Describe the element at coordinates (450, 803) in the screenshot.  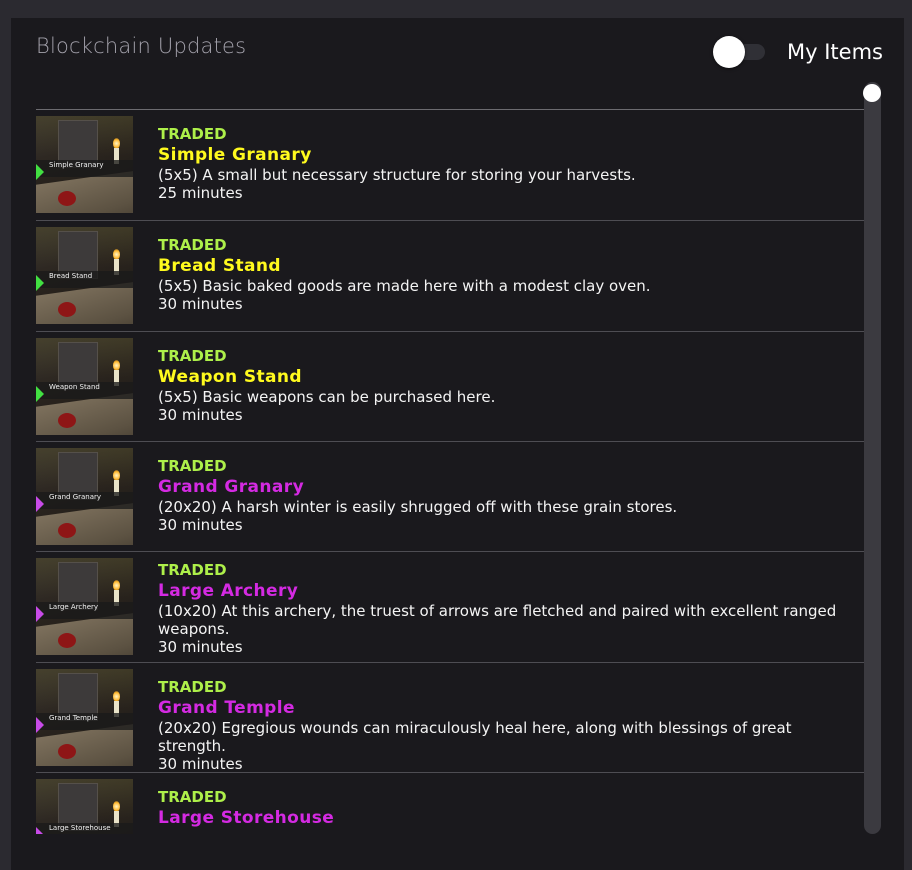
I see `list-item: Large Storehouse TRADED Large Storehouse` at that location.